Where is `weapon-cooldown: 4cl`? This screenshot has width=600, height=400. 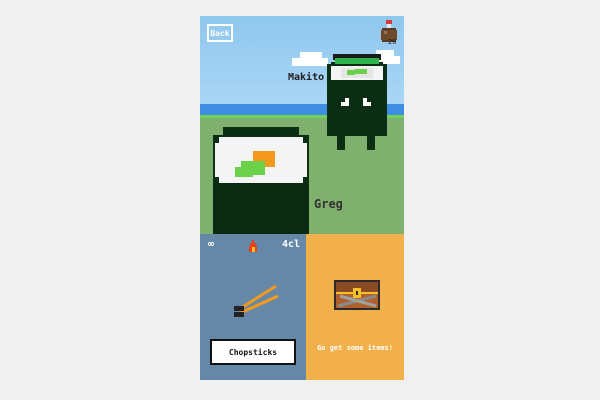
weapon-cooldown: 4cl is located at coordinates (291, 244).